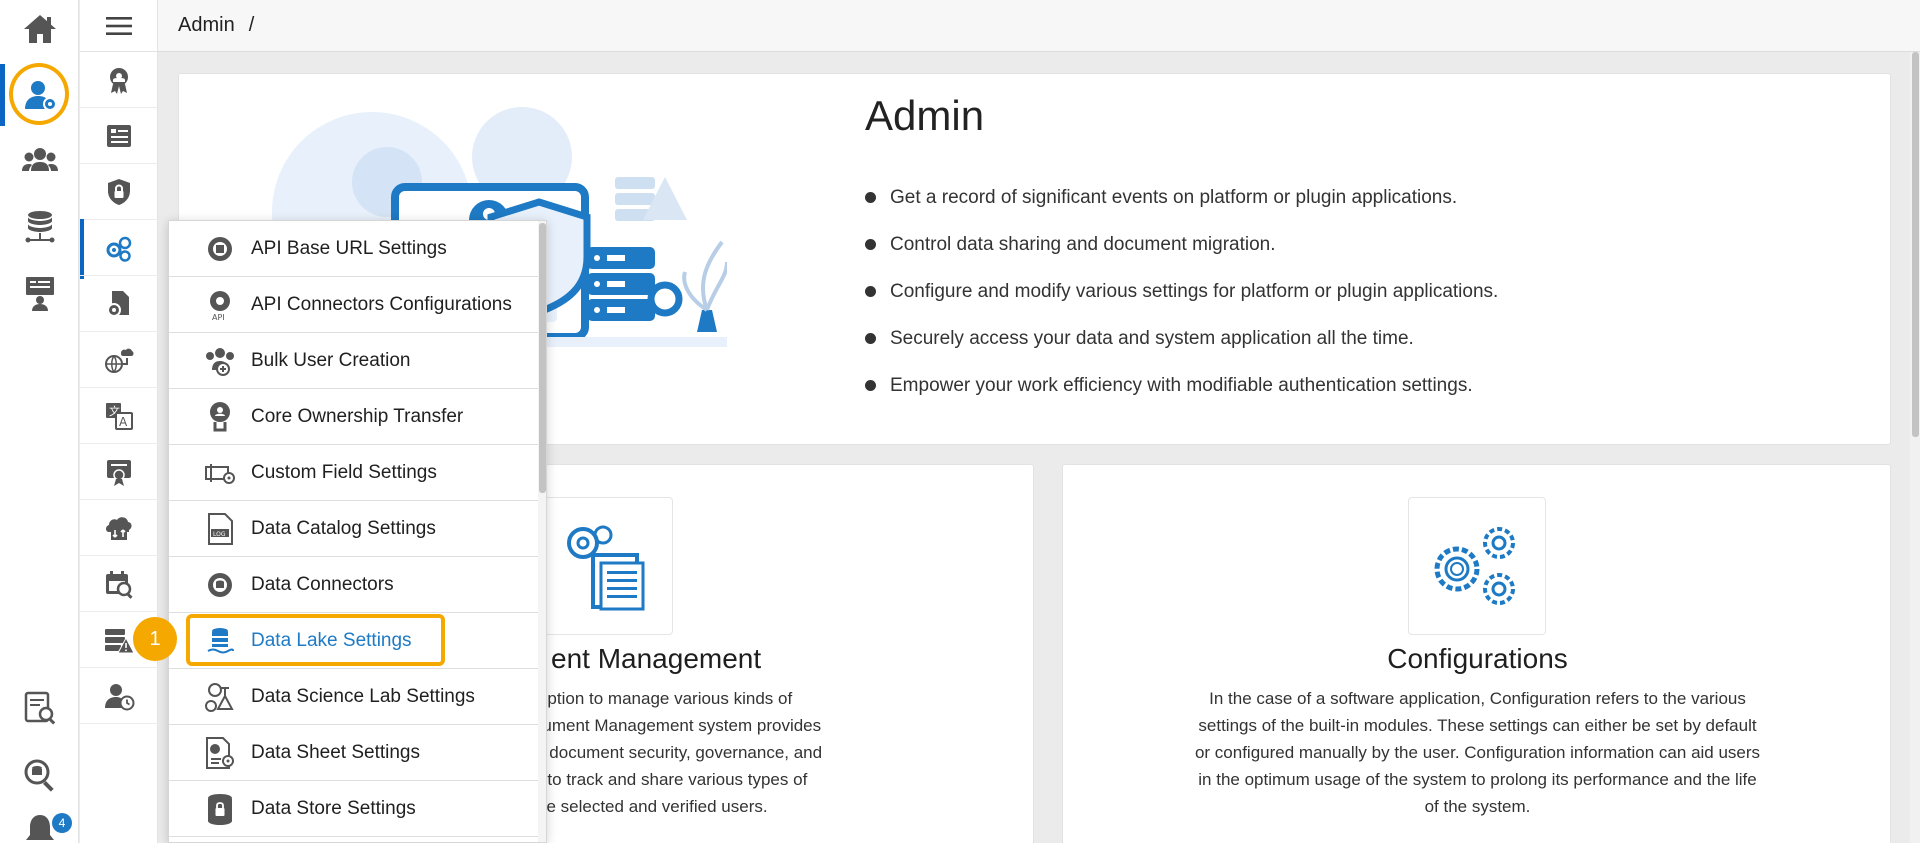 The height and width of the screenshot is (843, 1920). Describe the element at coordinates (220, 305) in the screenshot. I see `api-connector-icon: API` at that location.